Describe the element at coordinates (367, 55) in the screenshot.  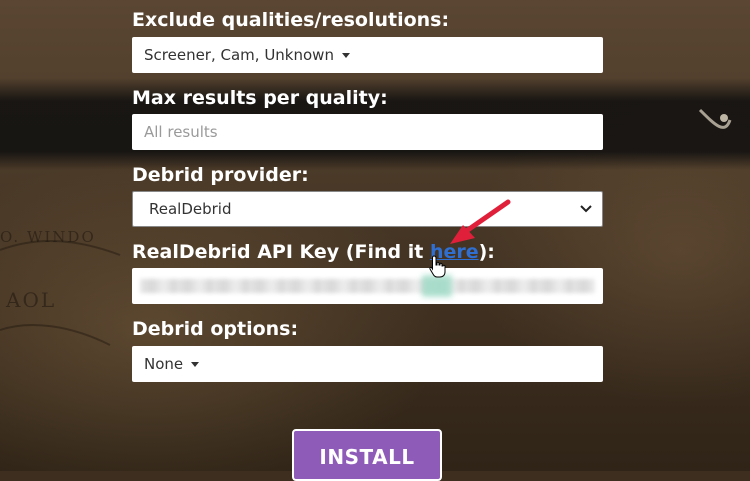
I see `exclude-qualities-dropdown: Screener, Cam, Unknown` at that location.